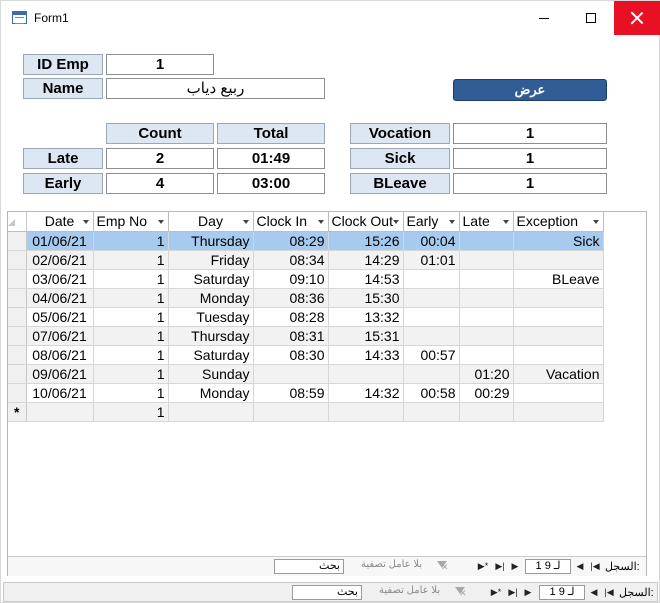  Describe the element at coordinates (309, 566) in the screenshot. I see `search-input: بحث` at that location.